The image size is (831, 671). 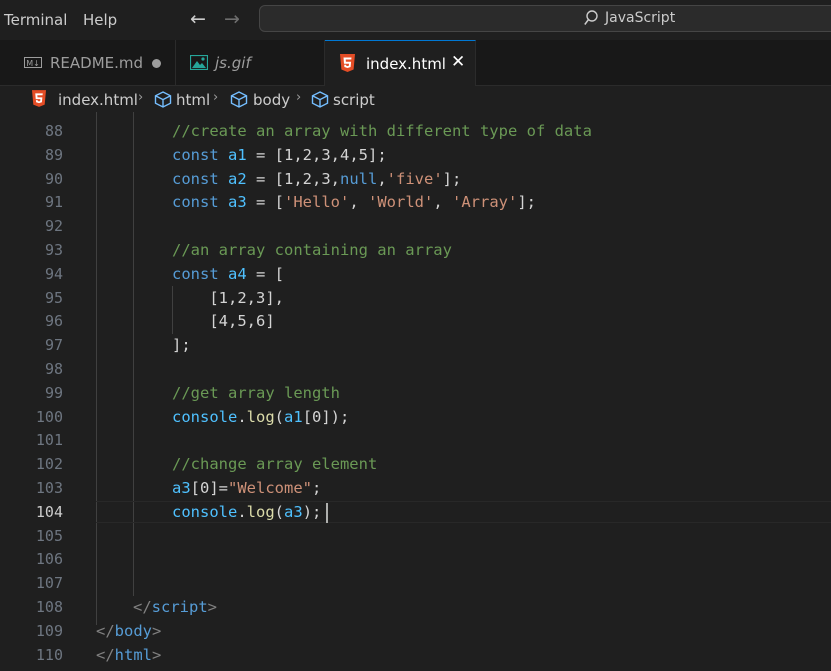 What do you see at coordinates (316, 179) in the screenshot?
I see `code-line: const a2 = [1,2,3,null,'five'];` at bounding box center [316, 179].